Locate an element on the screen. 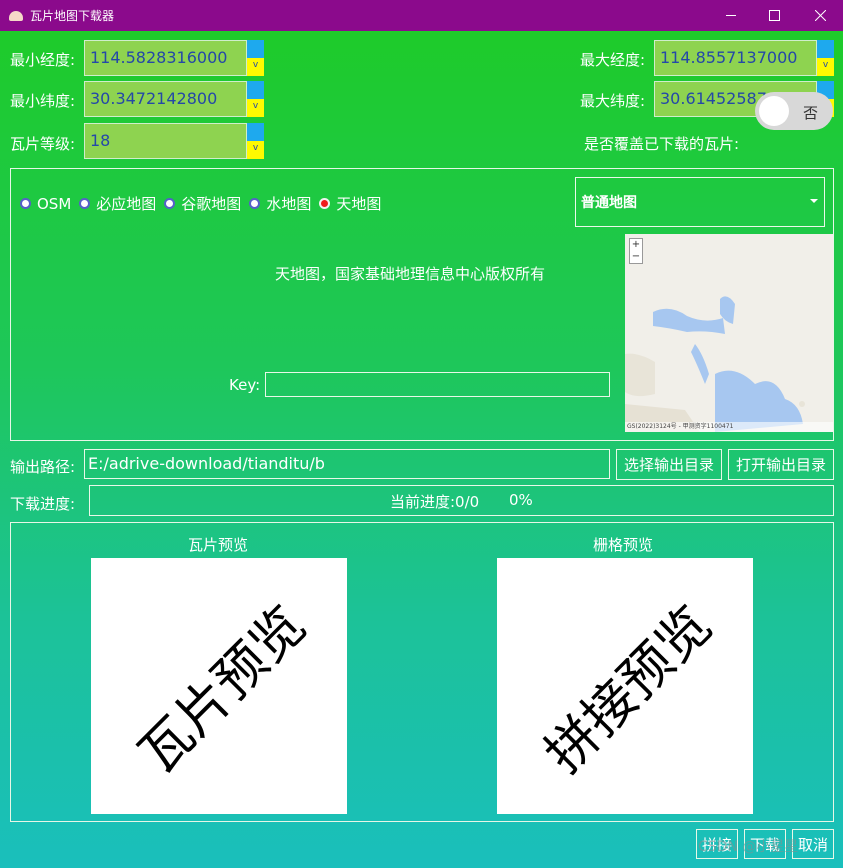 The image size is (843, 868). min-lat-value: 30.3472142800 is located at coordinates (165, 99).